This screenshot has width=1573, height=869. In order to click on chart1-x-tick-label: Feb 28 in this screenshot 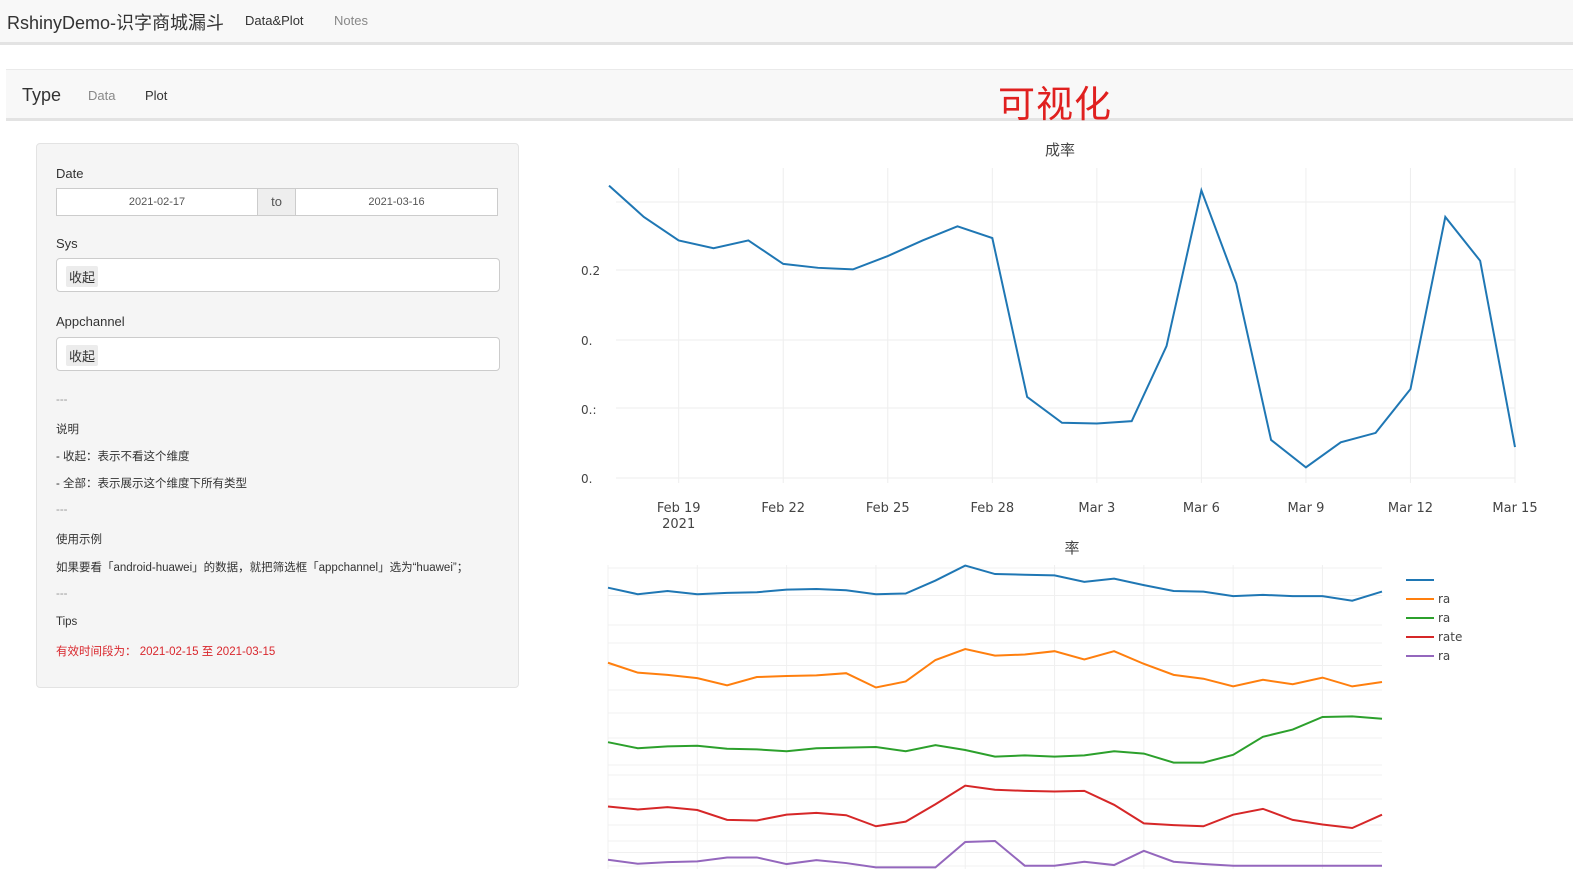, I will do `click(992, 508)`.